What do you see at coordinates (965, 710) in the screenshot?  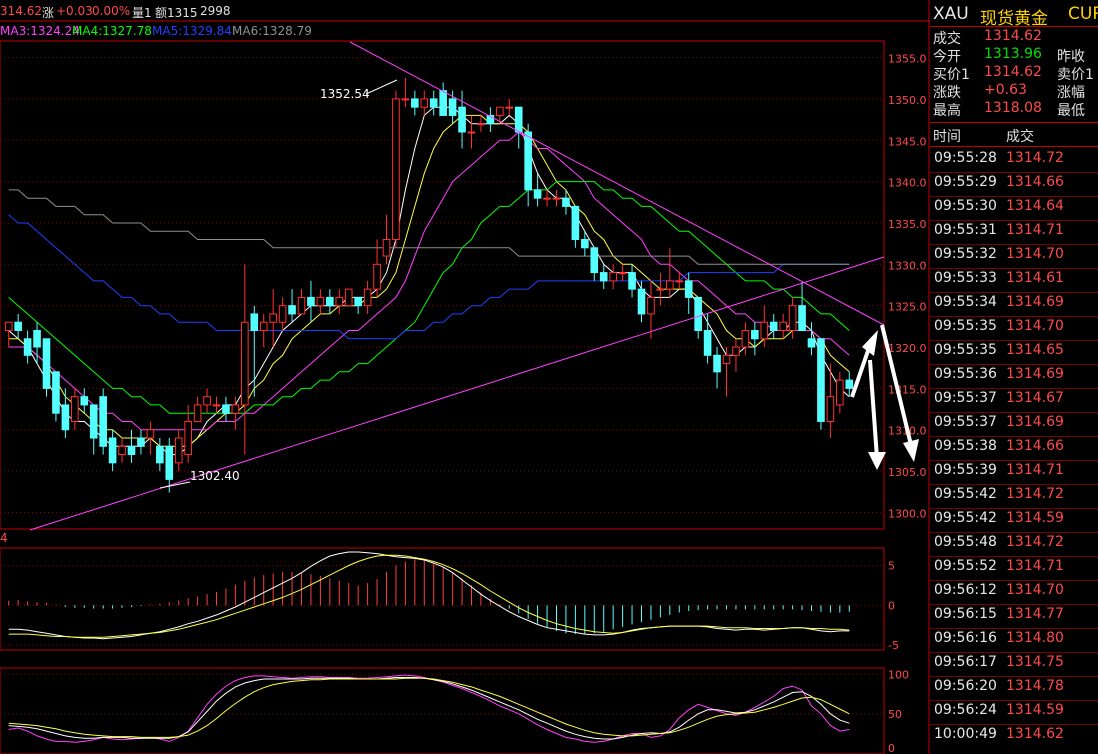 I see `tick-time: 09:56:24` at bounding box center [965, 710].